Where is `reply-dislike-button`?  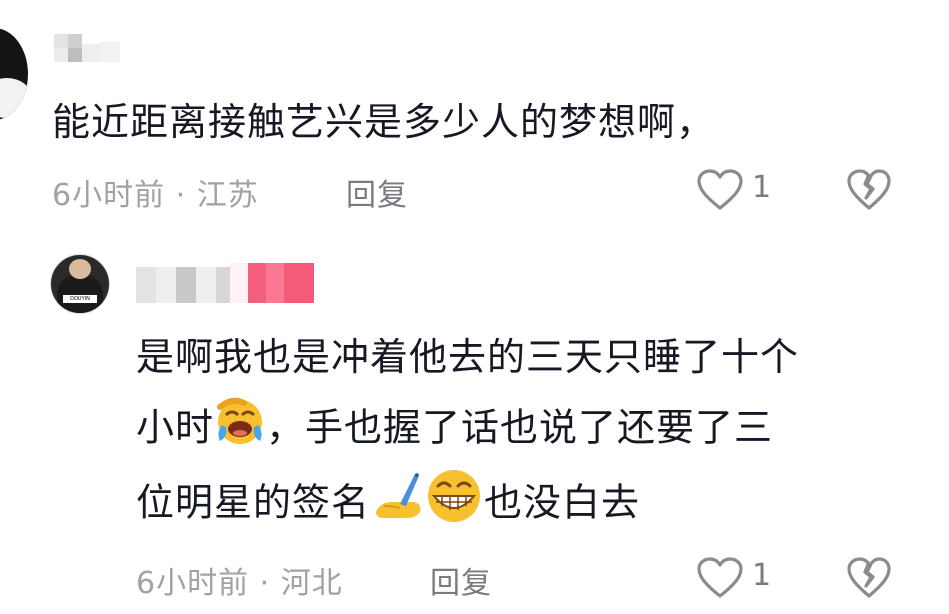 reply-dislike-button is located at coordinates (869, 578).